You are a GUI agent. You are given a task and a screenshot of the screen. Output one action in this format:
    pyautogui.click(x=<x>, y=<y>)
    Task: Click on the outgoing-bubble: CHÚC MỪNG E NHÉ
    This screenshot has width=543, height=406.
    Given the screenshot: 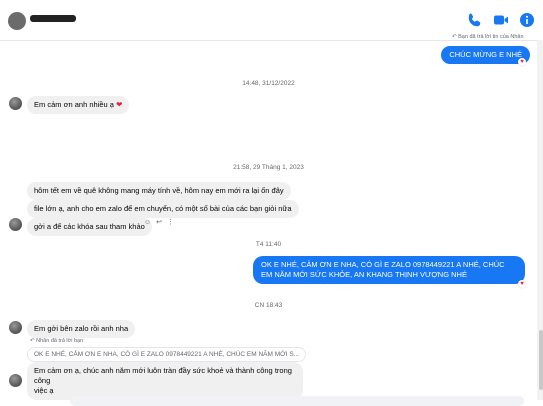 What is the action you would take?
    pyautogui.click(x=485, y=55)
    